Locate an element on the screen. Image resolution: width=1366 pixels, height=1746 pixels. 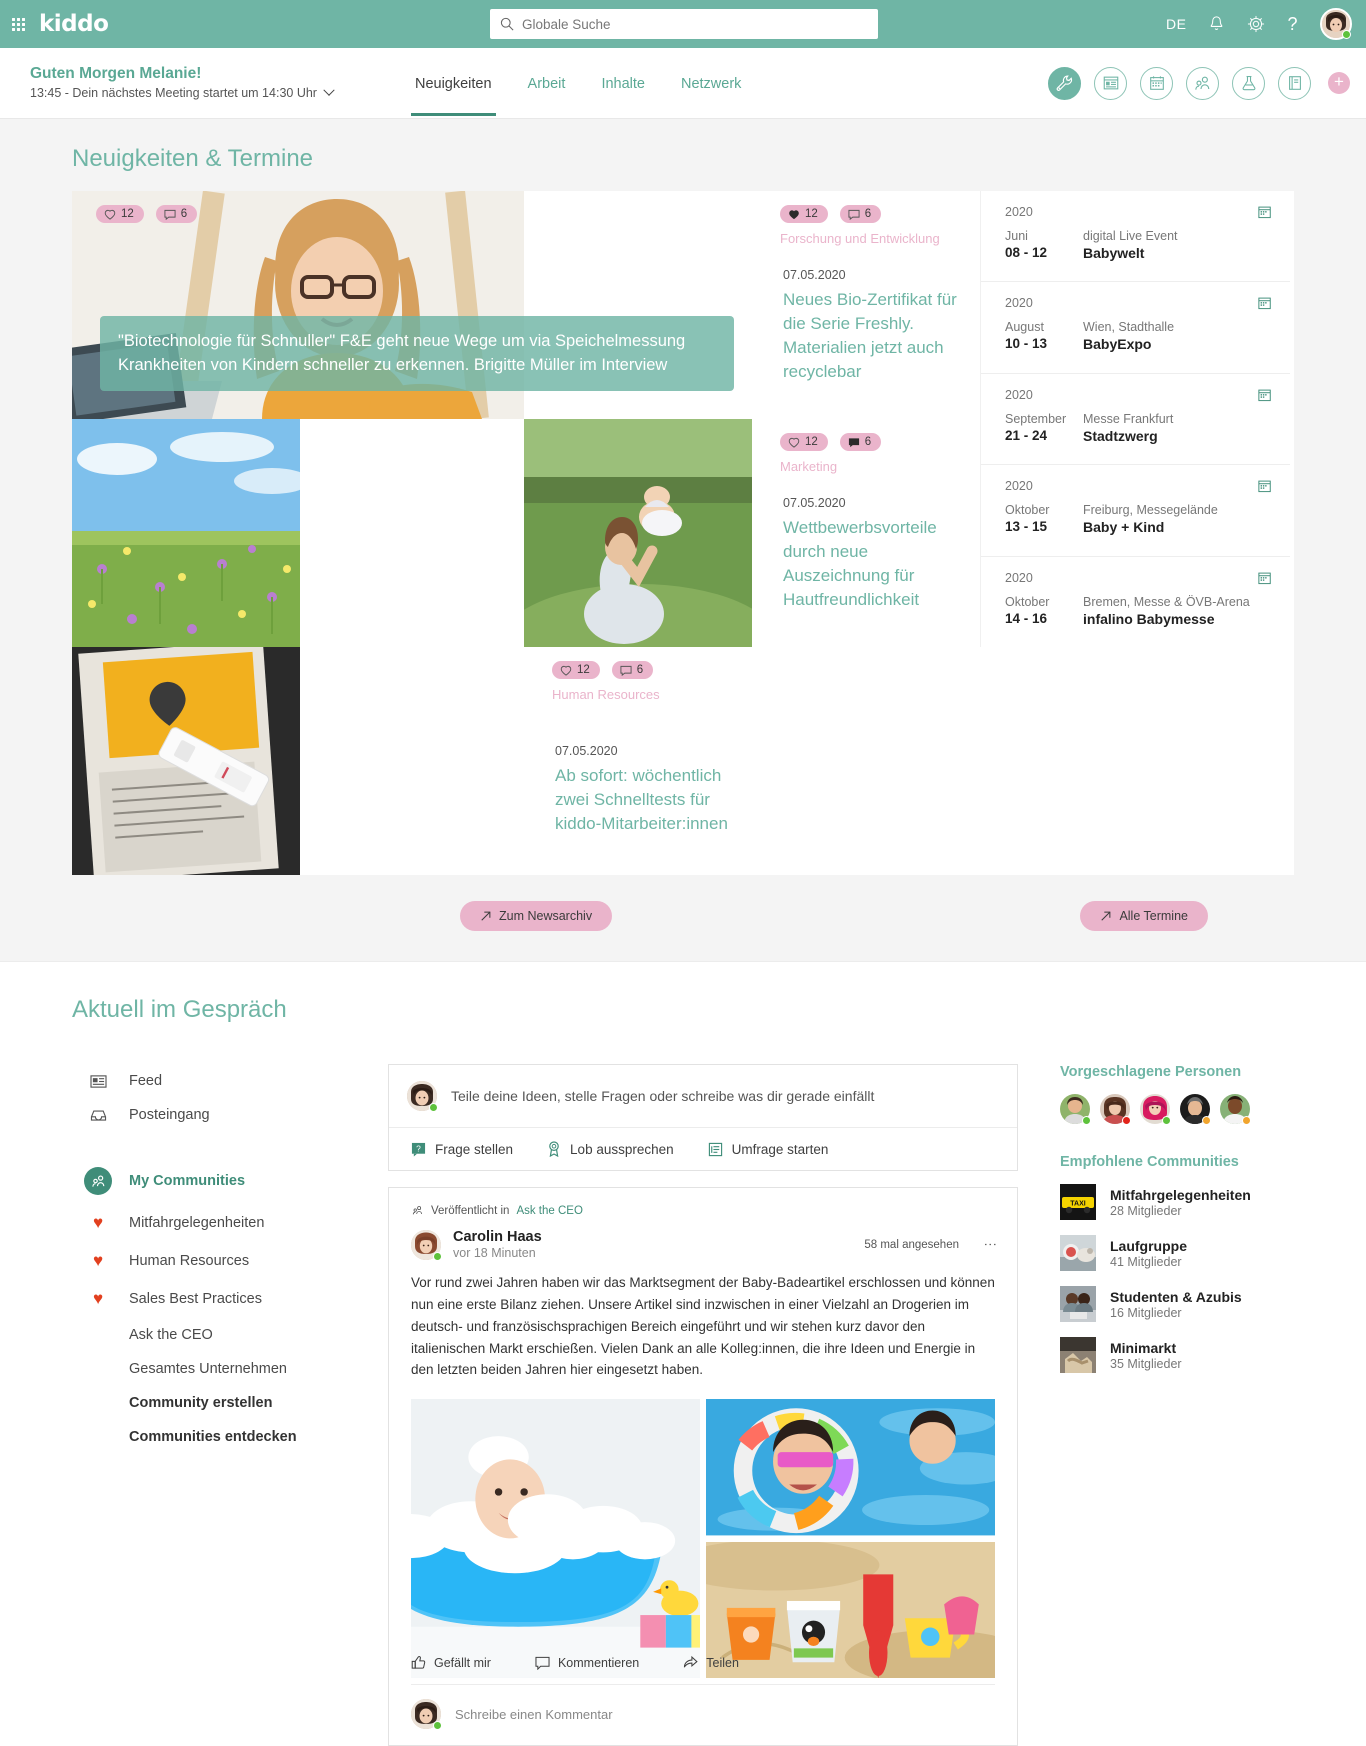
sidebar-item-human-resources: ♥ Human Resources is located at coordinates (230, 1261).